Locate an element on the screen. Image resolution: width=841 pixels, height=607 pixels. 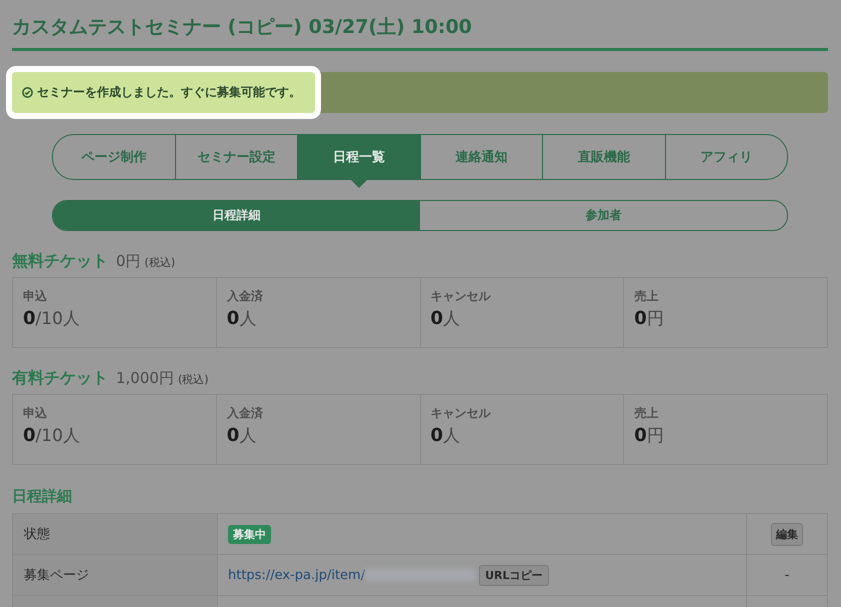
ticket-name: 無料チケット is located at coordinates (60, 261).